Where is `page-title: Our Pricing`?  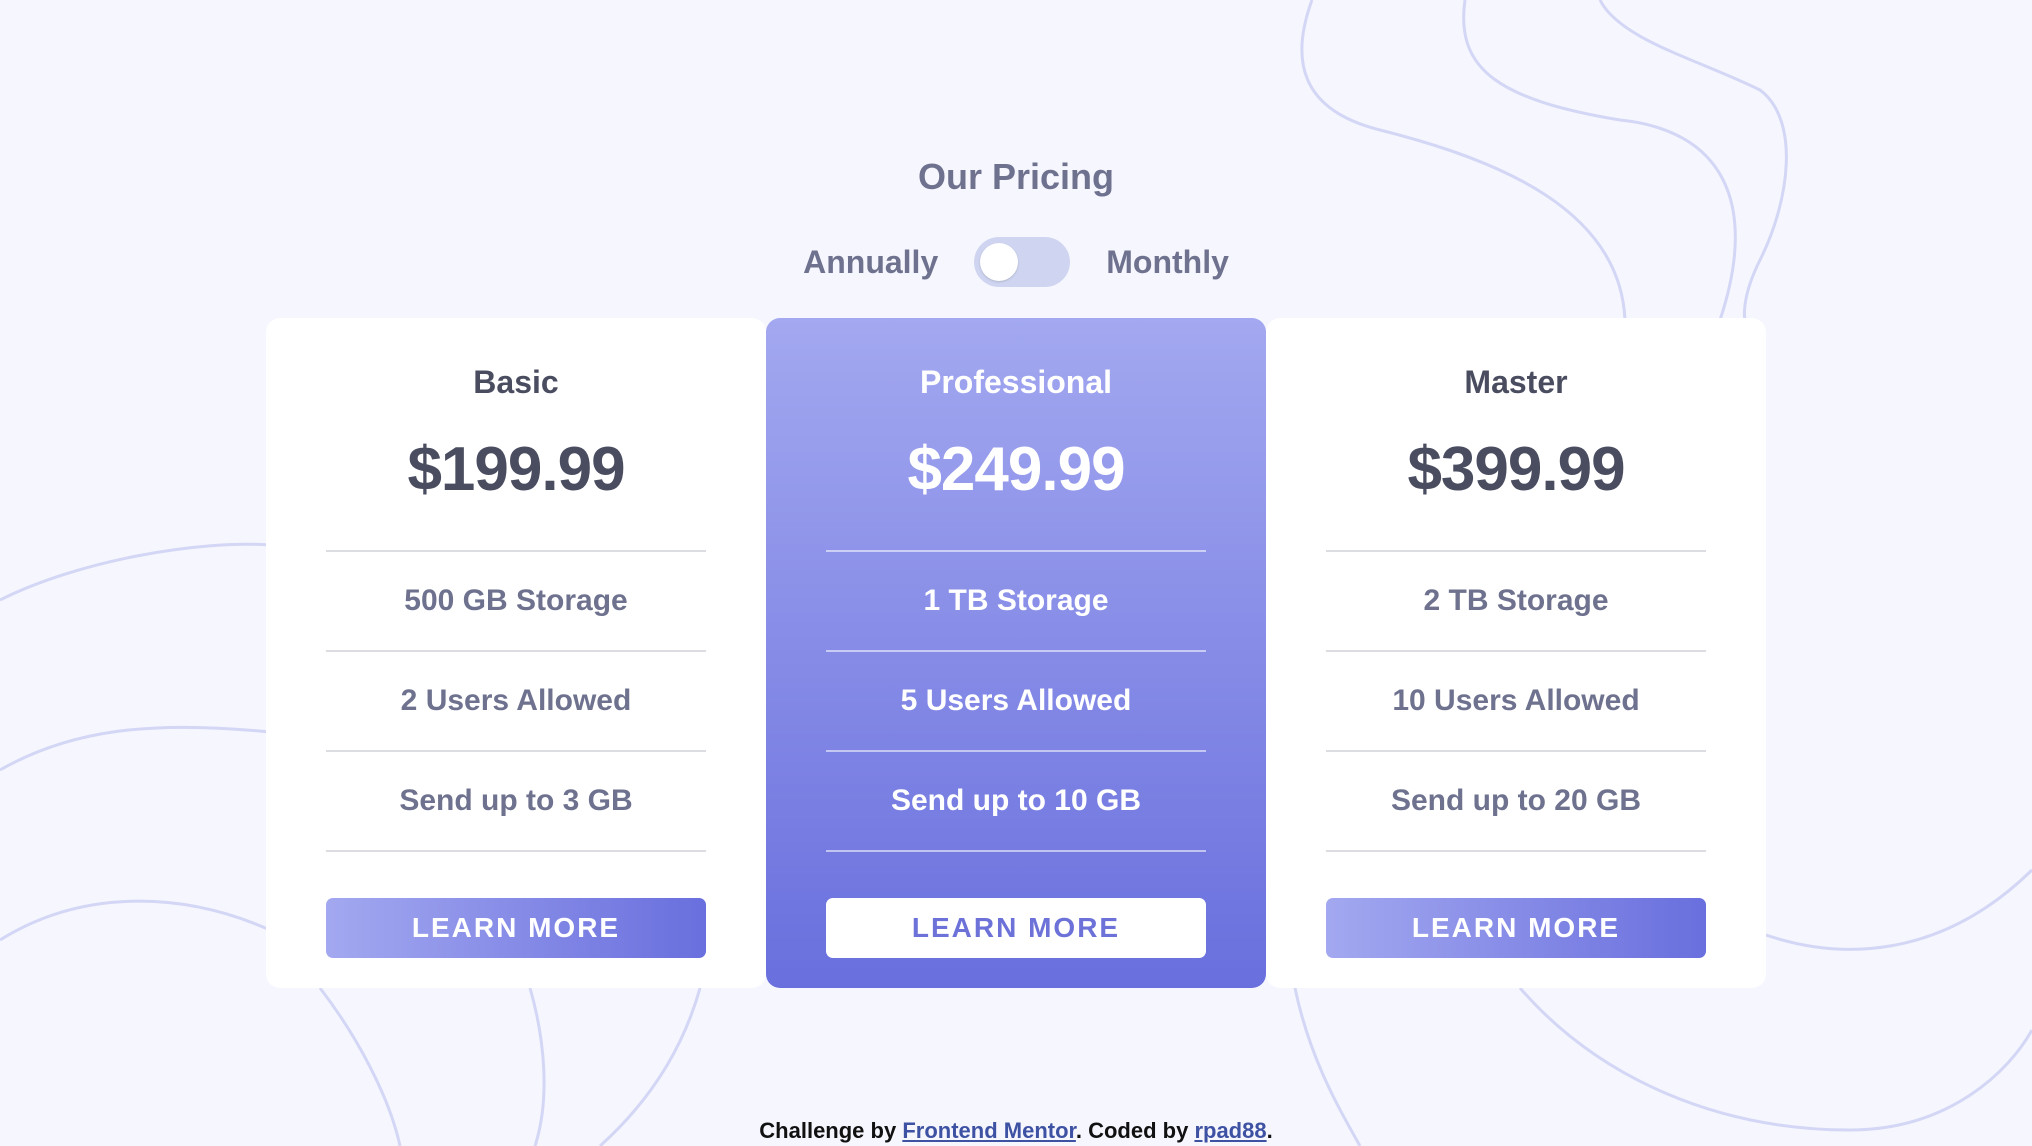
page-title: Our Pricing is located at coordinates (1016, 176).